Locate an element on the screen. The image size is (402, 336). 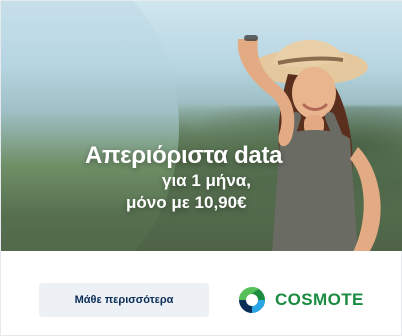
headline-title: Απεριόριστα data is located at coordinates (184, 155).